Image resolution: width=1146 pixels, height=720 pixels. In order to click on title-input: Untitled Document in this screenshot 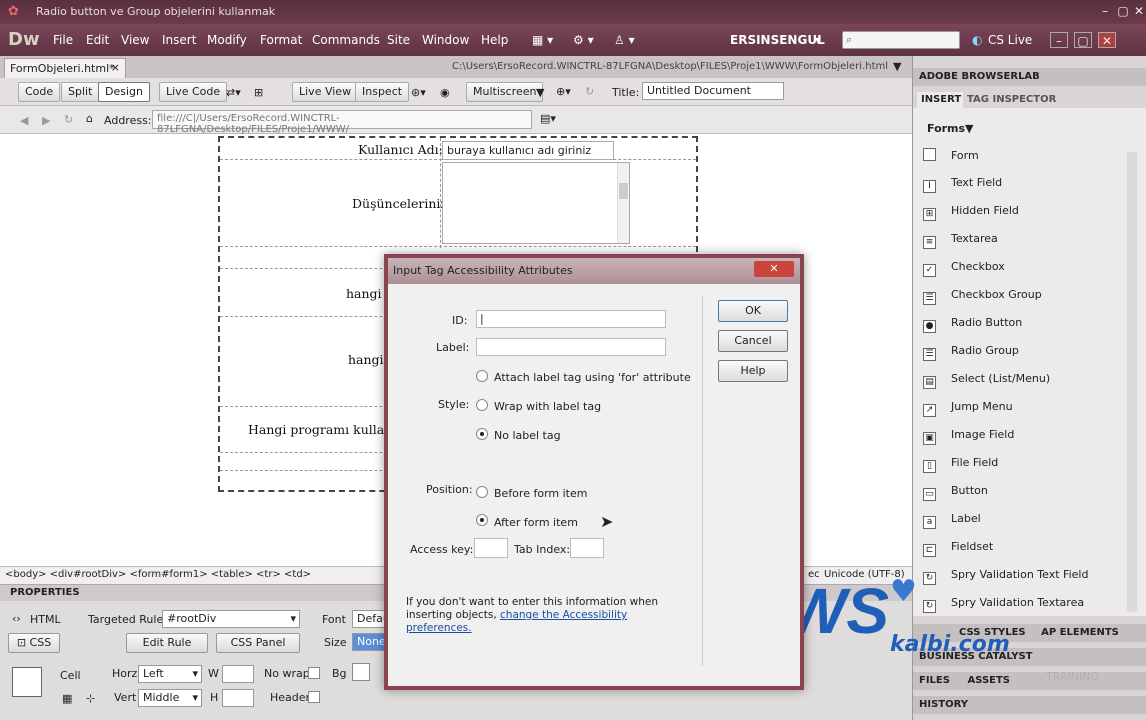, I will do `click(713, 91)`.